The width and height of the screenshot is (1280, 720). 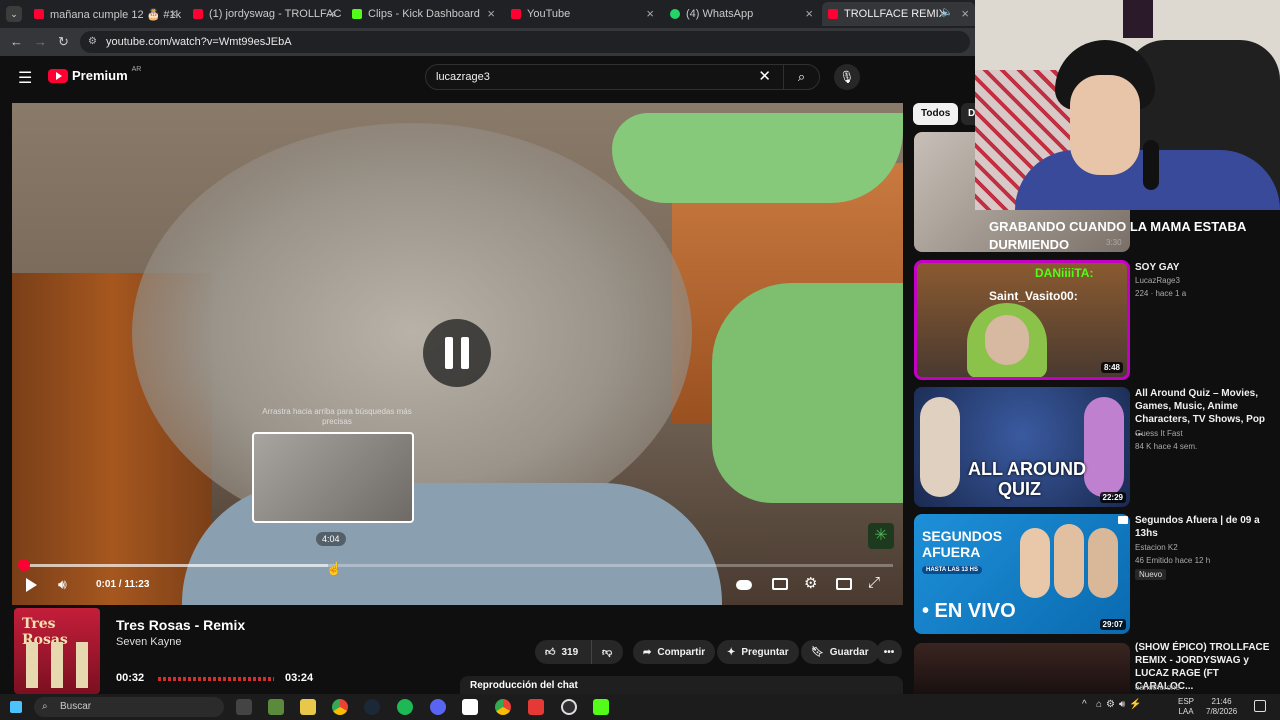 What do you see at coordinates (731, 652) in the screenshot?
I see `sparkle-icon: ✦` at bounding box center [731, 652].